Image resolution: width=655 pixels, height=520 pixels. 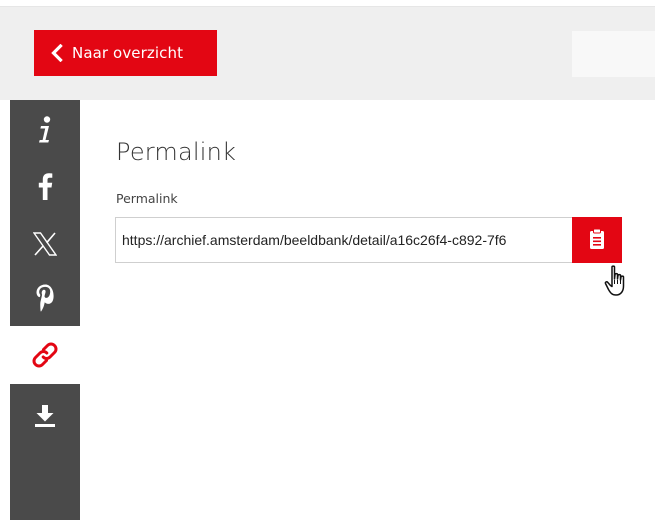 I want to click on header-placeholder-box, so click(x=613, y=54).